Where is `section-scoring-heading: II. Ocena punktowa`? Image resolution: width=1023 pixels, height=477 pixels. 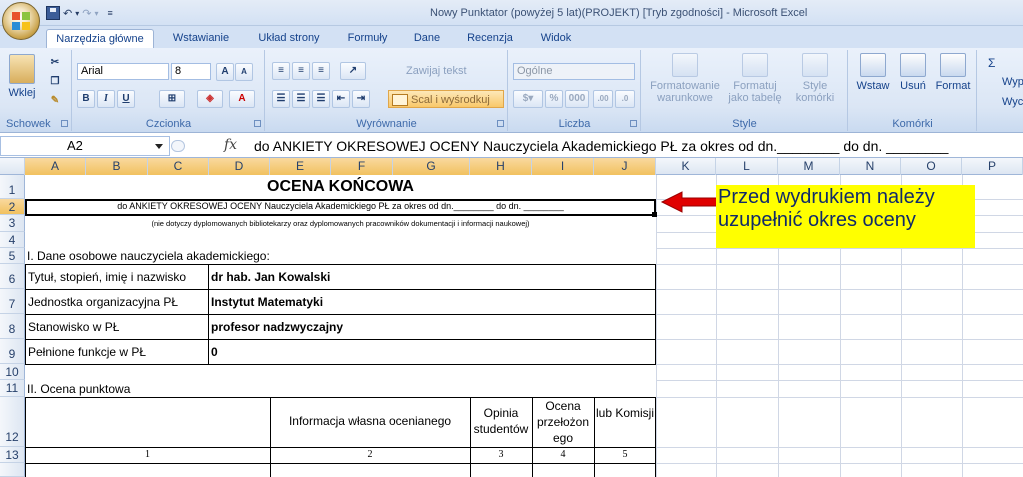
section-scoring-heading: II. Ocena punktowa is located at coordinates (78, 389).